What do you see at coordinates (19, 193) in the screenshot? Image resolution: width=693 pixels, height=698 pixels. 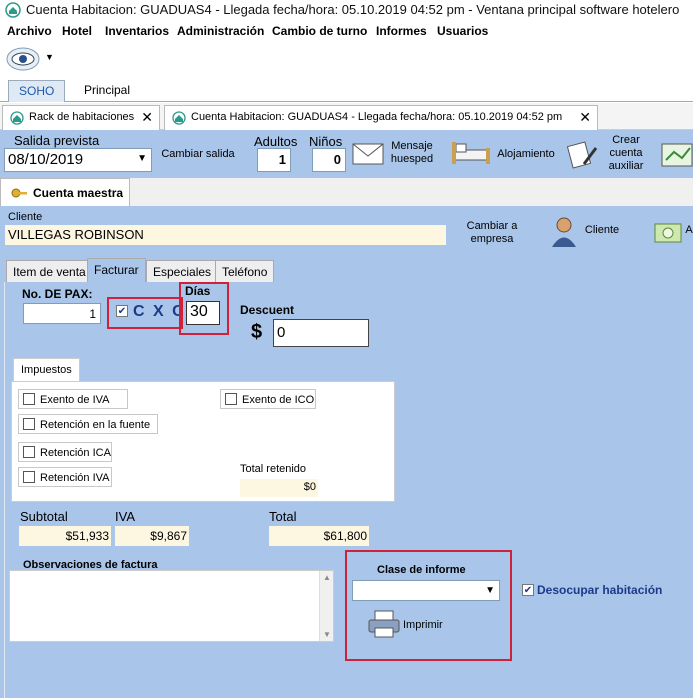 I see `key-icon` at bounding box center [19, 193].